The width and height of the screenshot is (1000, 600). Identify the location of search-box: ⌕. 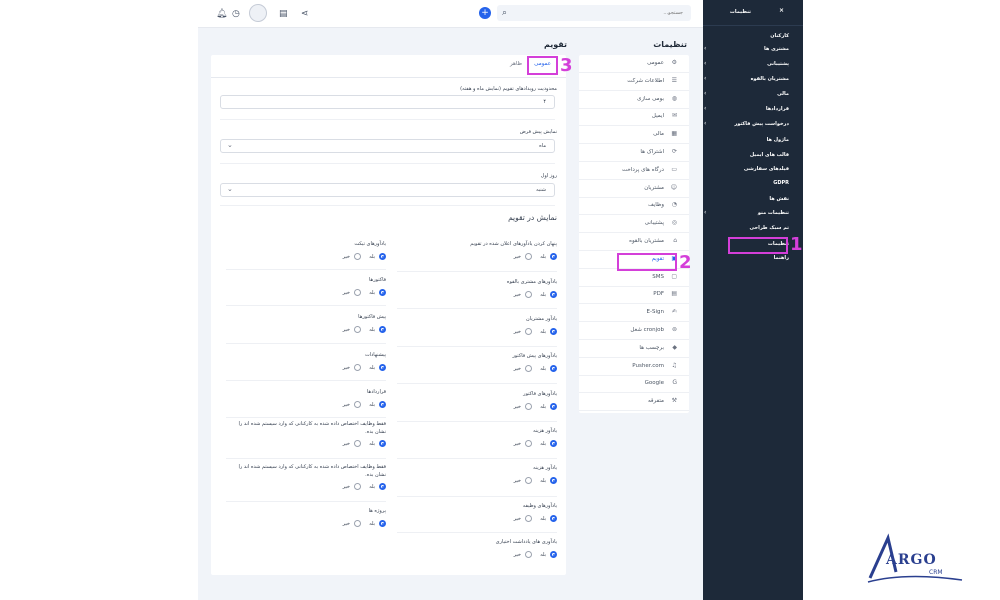
(594, 13).